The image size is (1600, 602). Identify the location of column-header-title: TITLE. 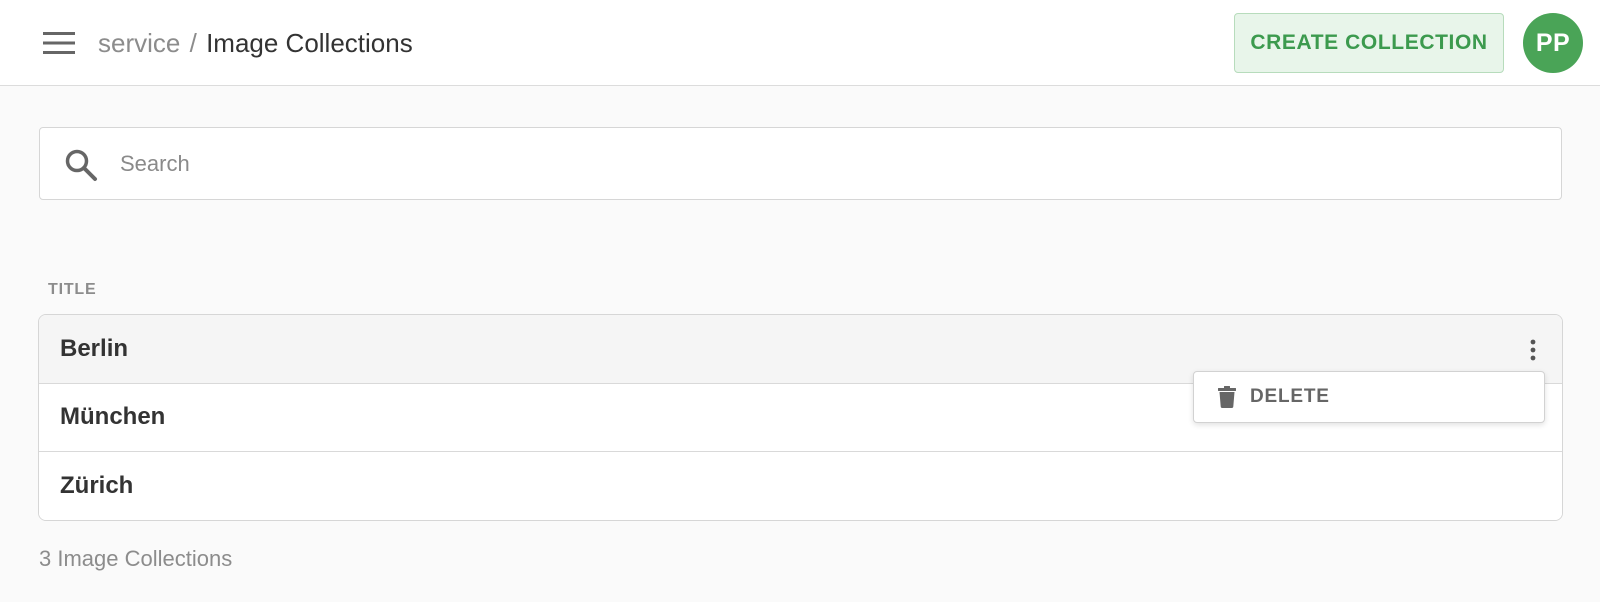
(72, 290).